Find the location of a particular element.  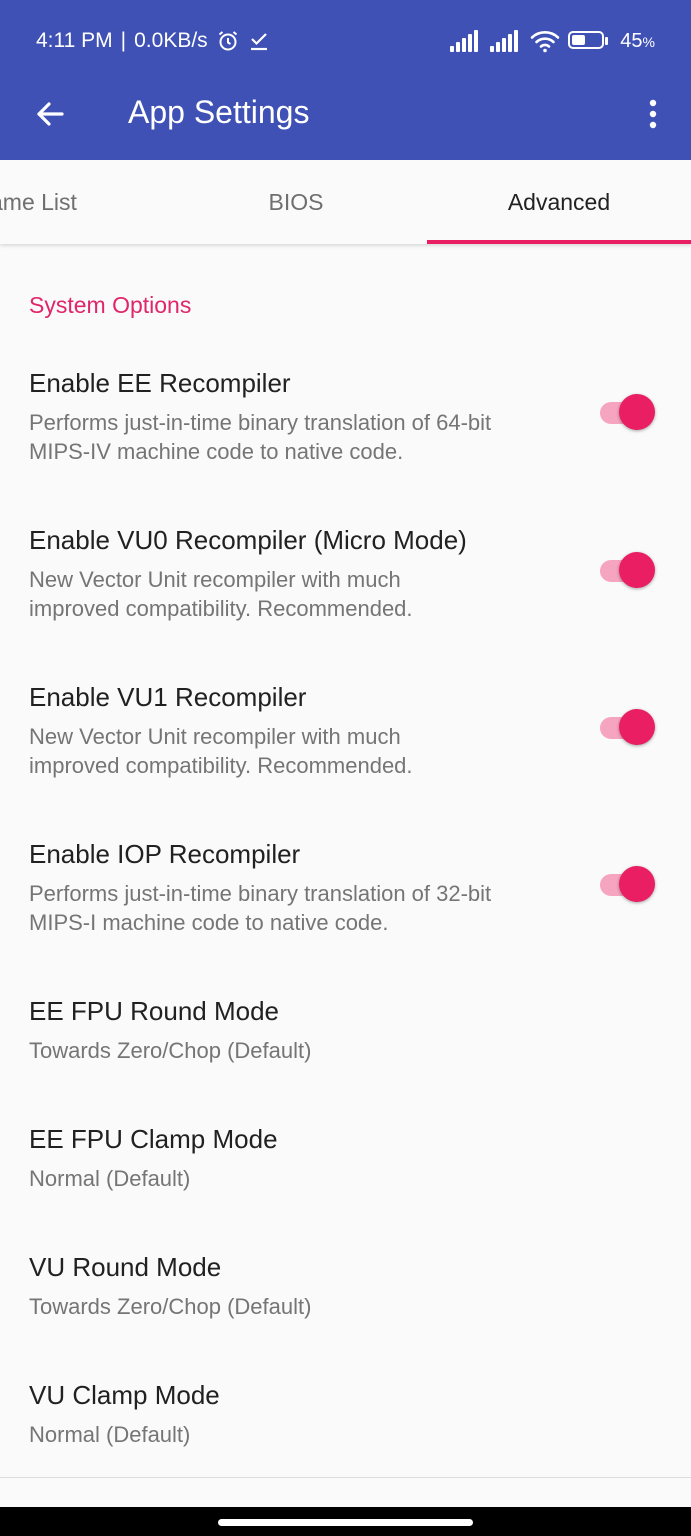

status-time: 4:11 PM is located at coordinates (74, 40).